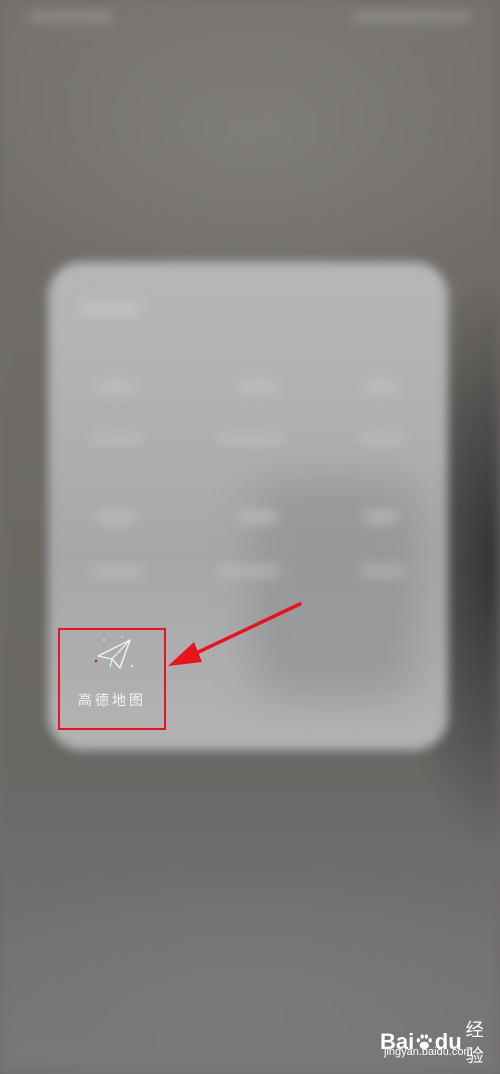 This screenshot has width=500, height=1074. What do you see at coordinates (110, 309) in the screenshot?
I see `ghost-card-header` at bounding box center [110, 309].